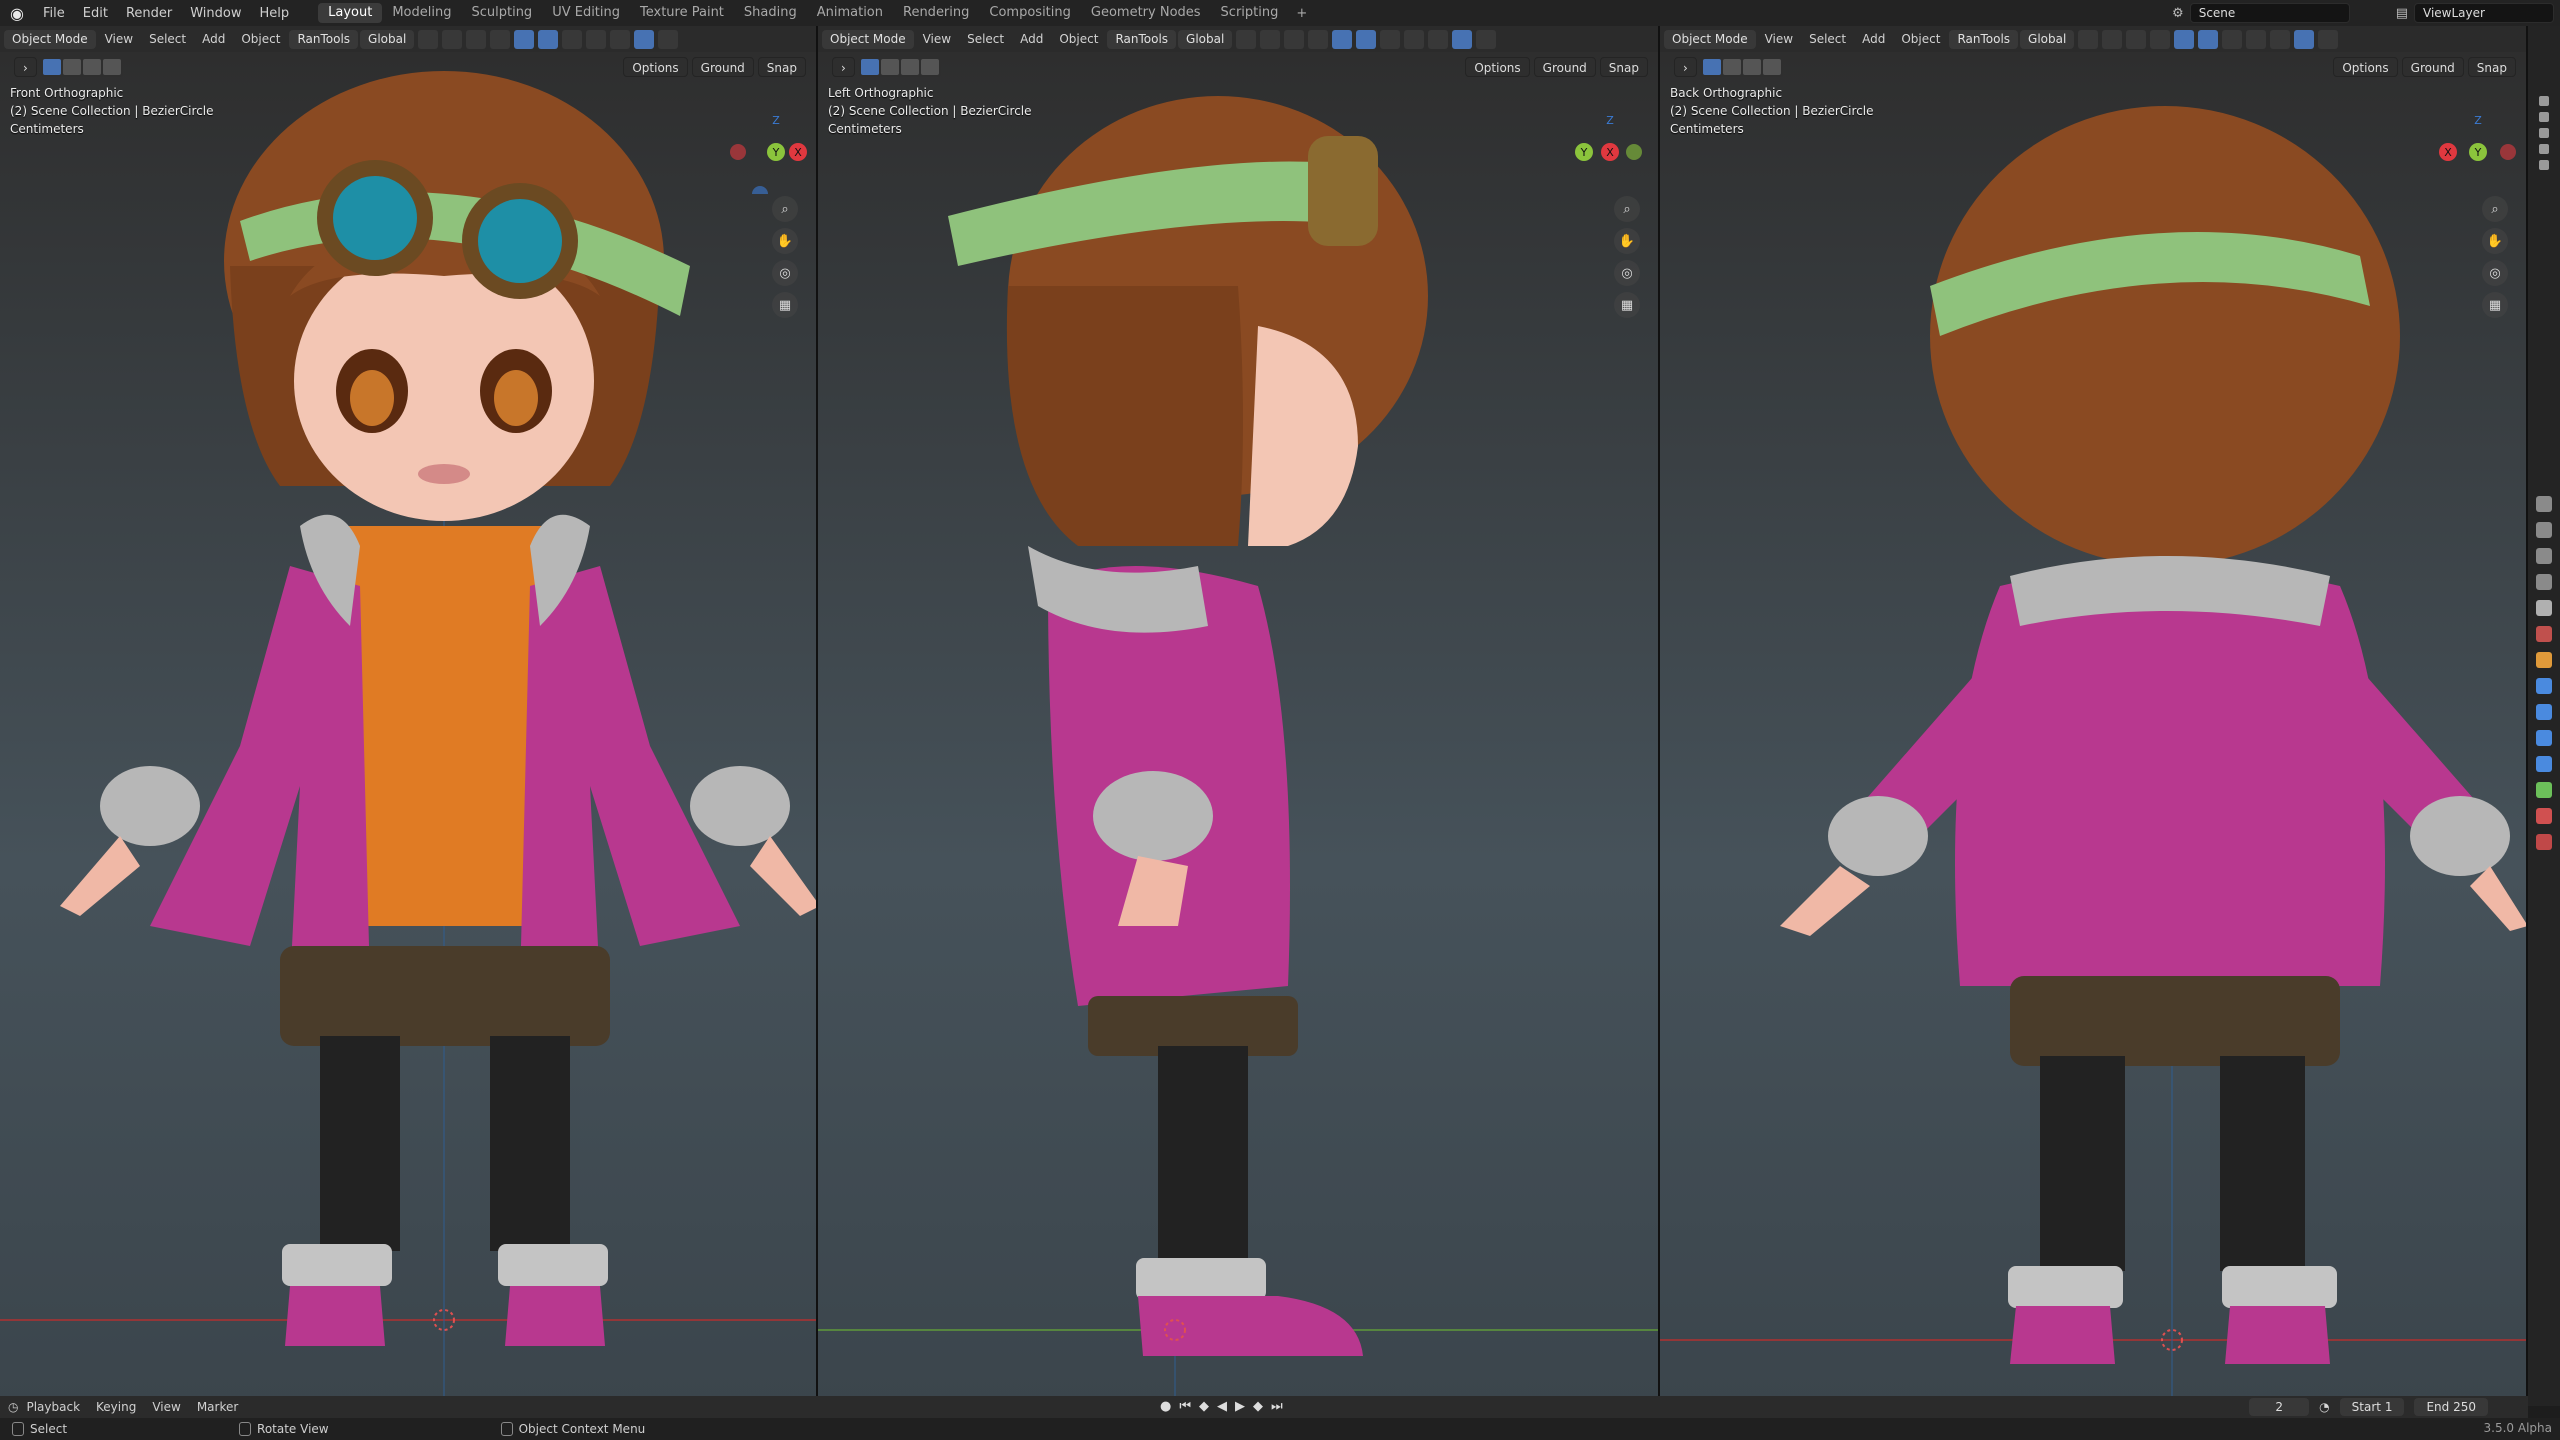 The height and width of the screenshot is (1440, 2560). I want to click on editor-type-icon: ◷, so click(13, 1407).